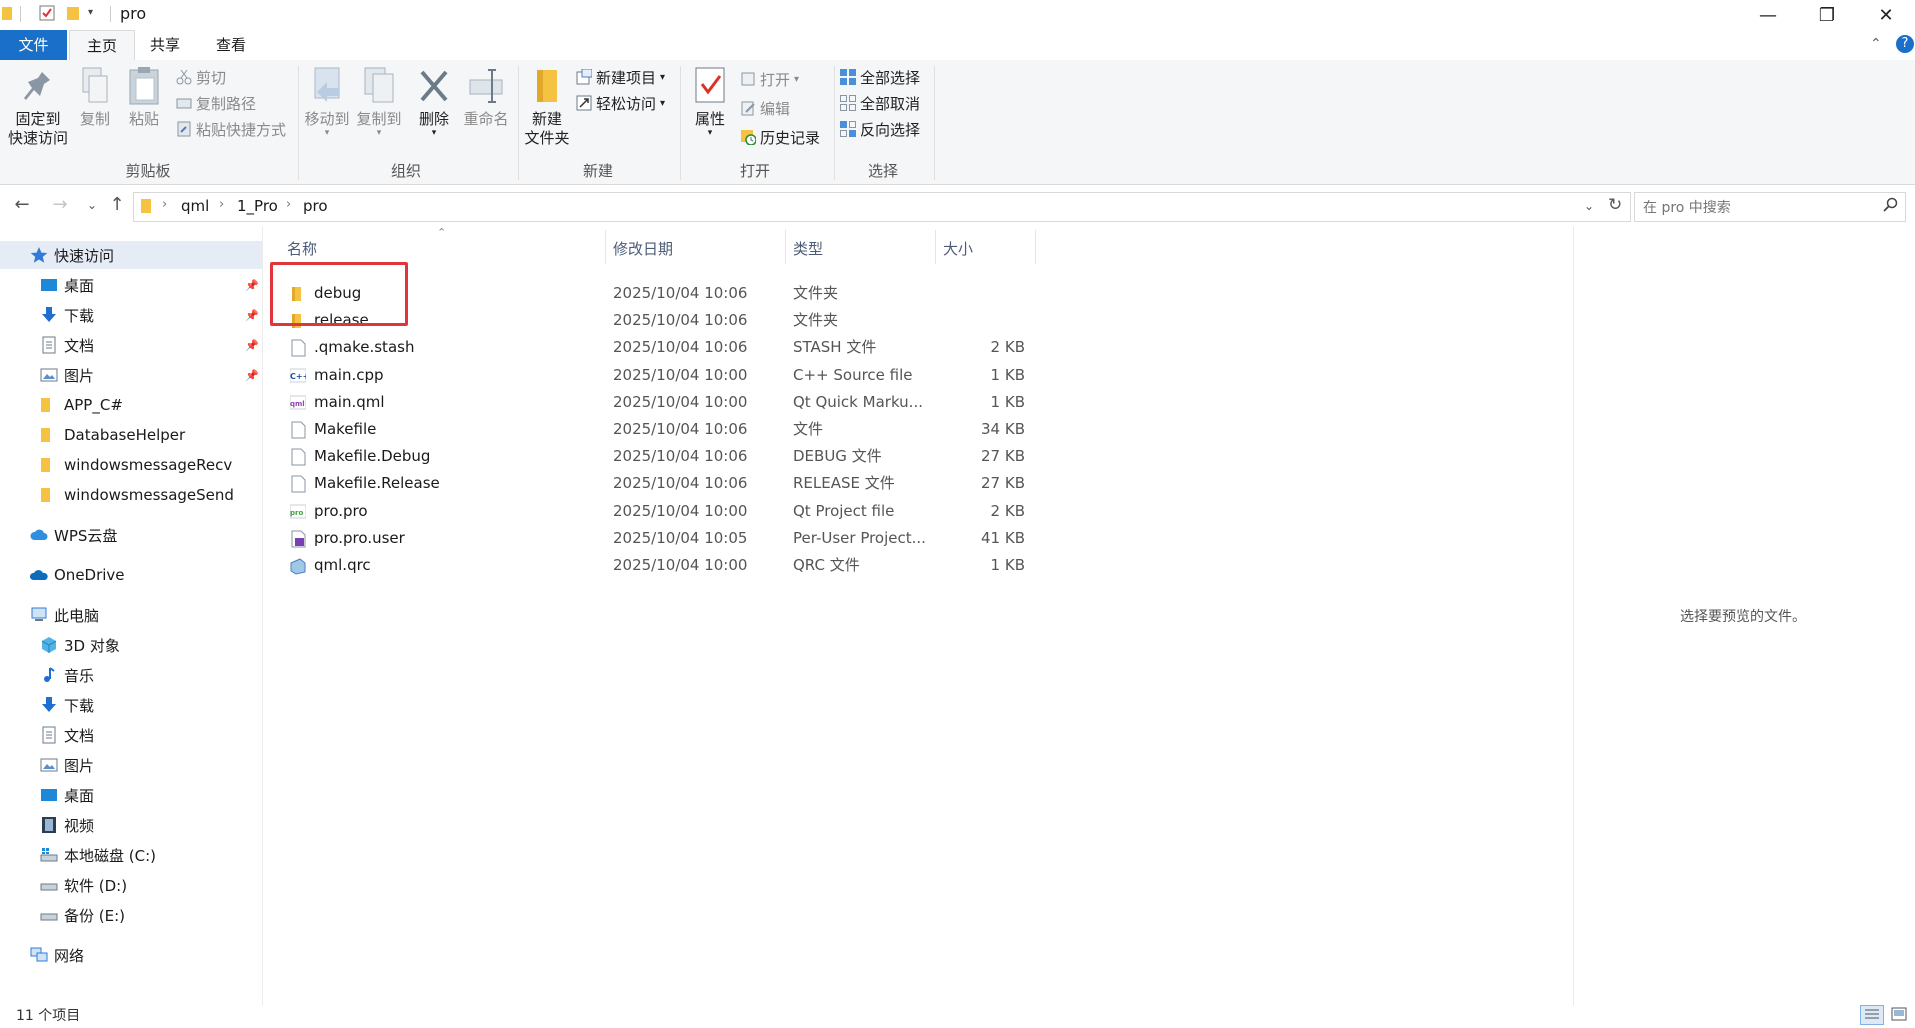 This screenshot has height=1028, width=1915. I want to click on select-all-button: 全部选择, so click(880, 77).